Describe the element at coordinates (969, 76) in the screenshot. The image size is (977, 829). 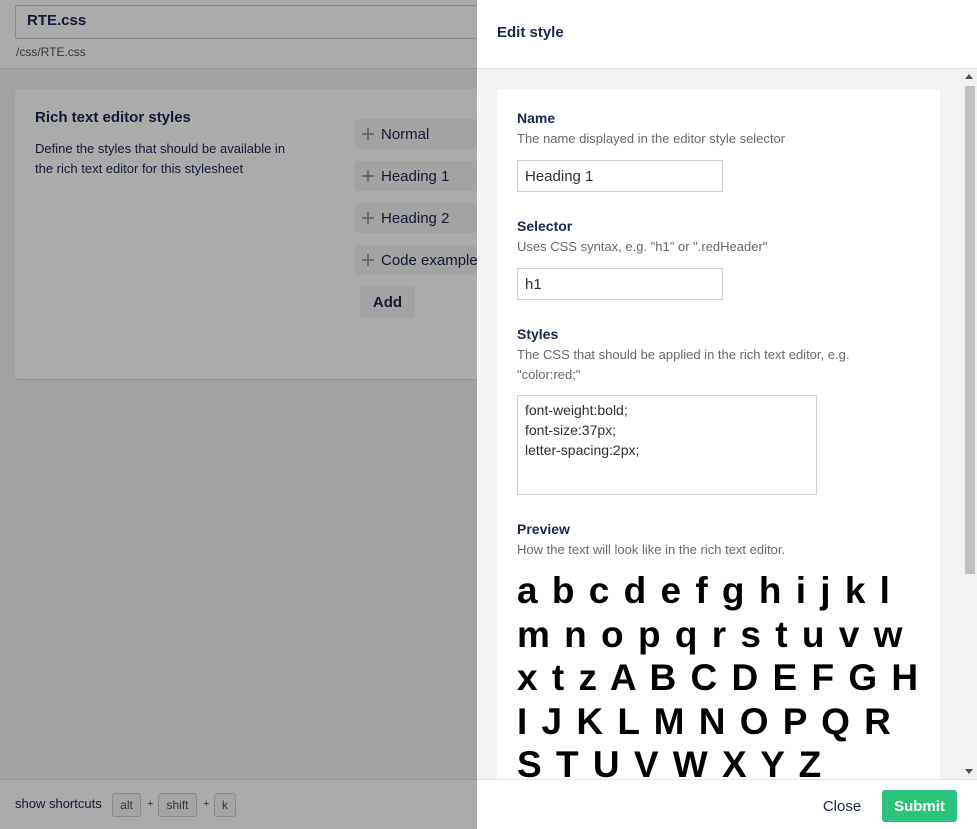
I see `scroll-up-icon` at that location.